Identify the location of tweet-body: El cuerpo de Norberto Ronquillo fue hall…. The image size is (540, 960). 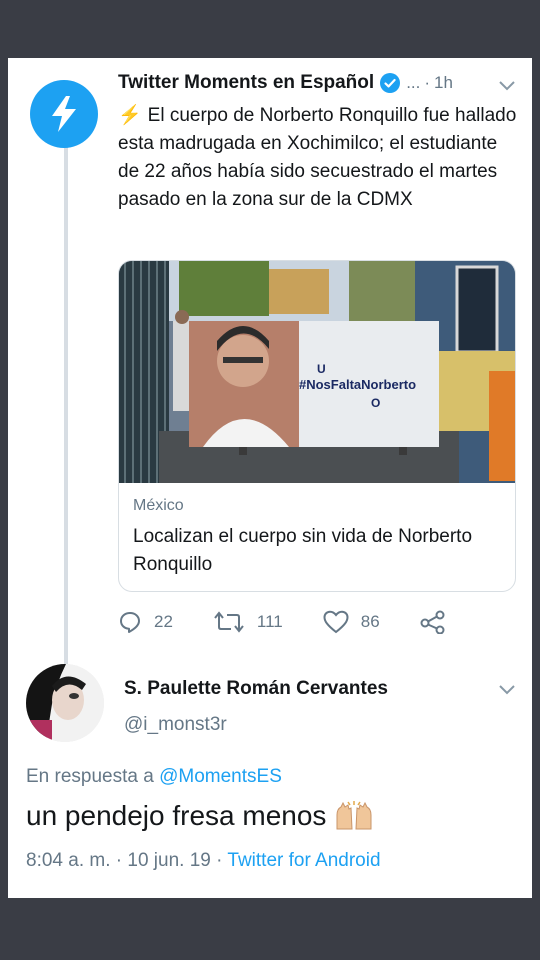
(317, 157).